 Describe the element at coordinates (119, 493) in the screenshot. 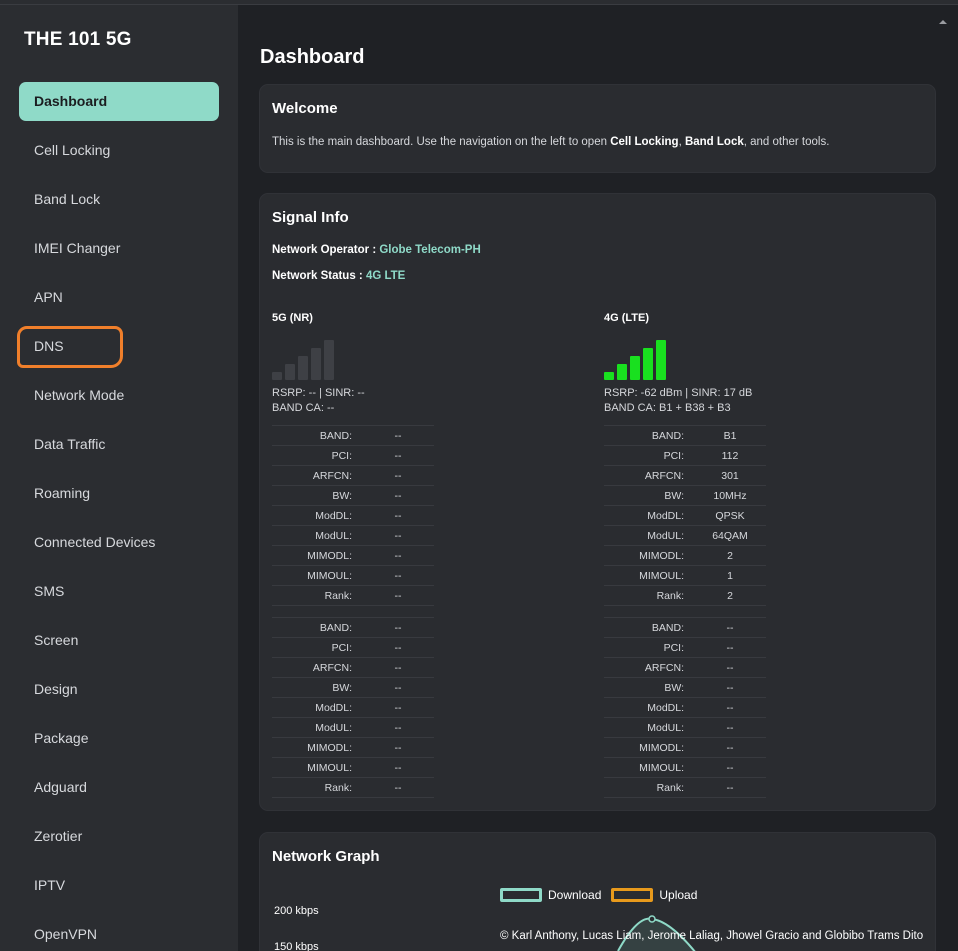

I see `sidebar-item-roaming: Roaming` at that location.